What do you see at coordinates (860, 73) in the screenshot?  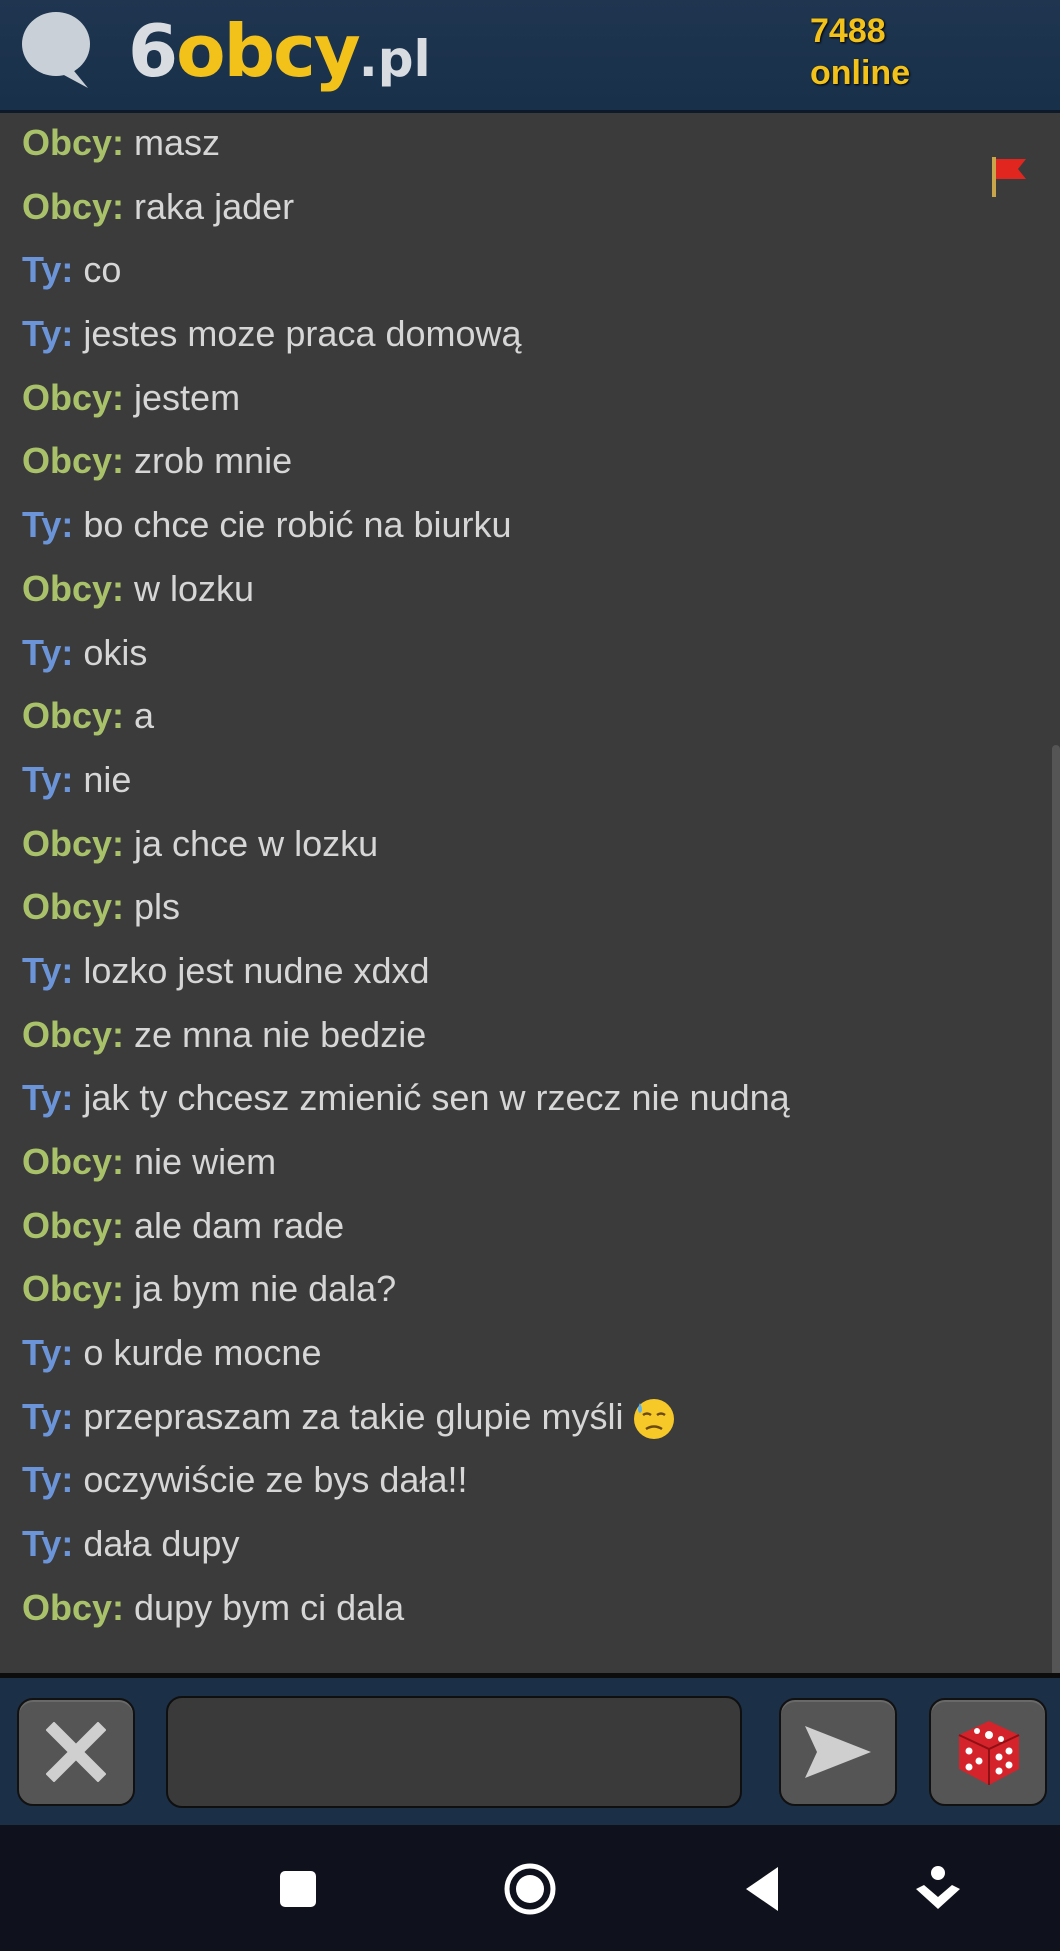 I see `online-label: online` at bounding box center [860, 73].